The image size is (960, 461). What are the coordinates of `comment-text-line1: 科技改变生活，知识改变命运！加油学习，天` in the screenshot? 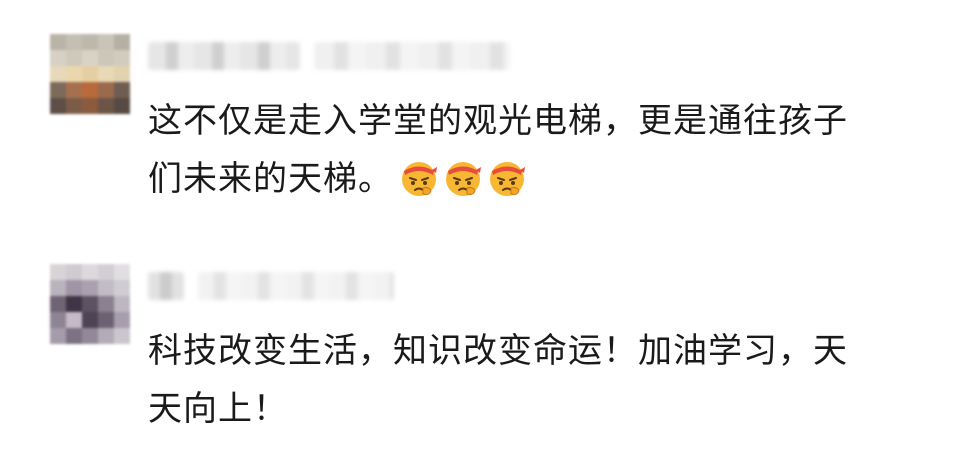 It's located at (498, 351).